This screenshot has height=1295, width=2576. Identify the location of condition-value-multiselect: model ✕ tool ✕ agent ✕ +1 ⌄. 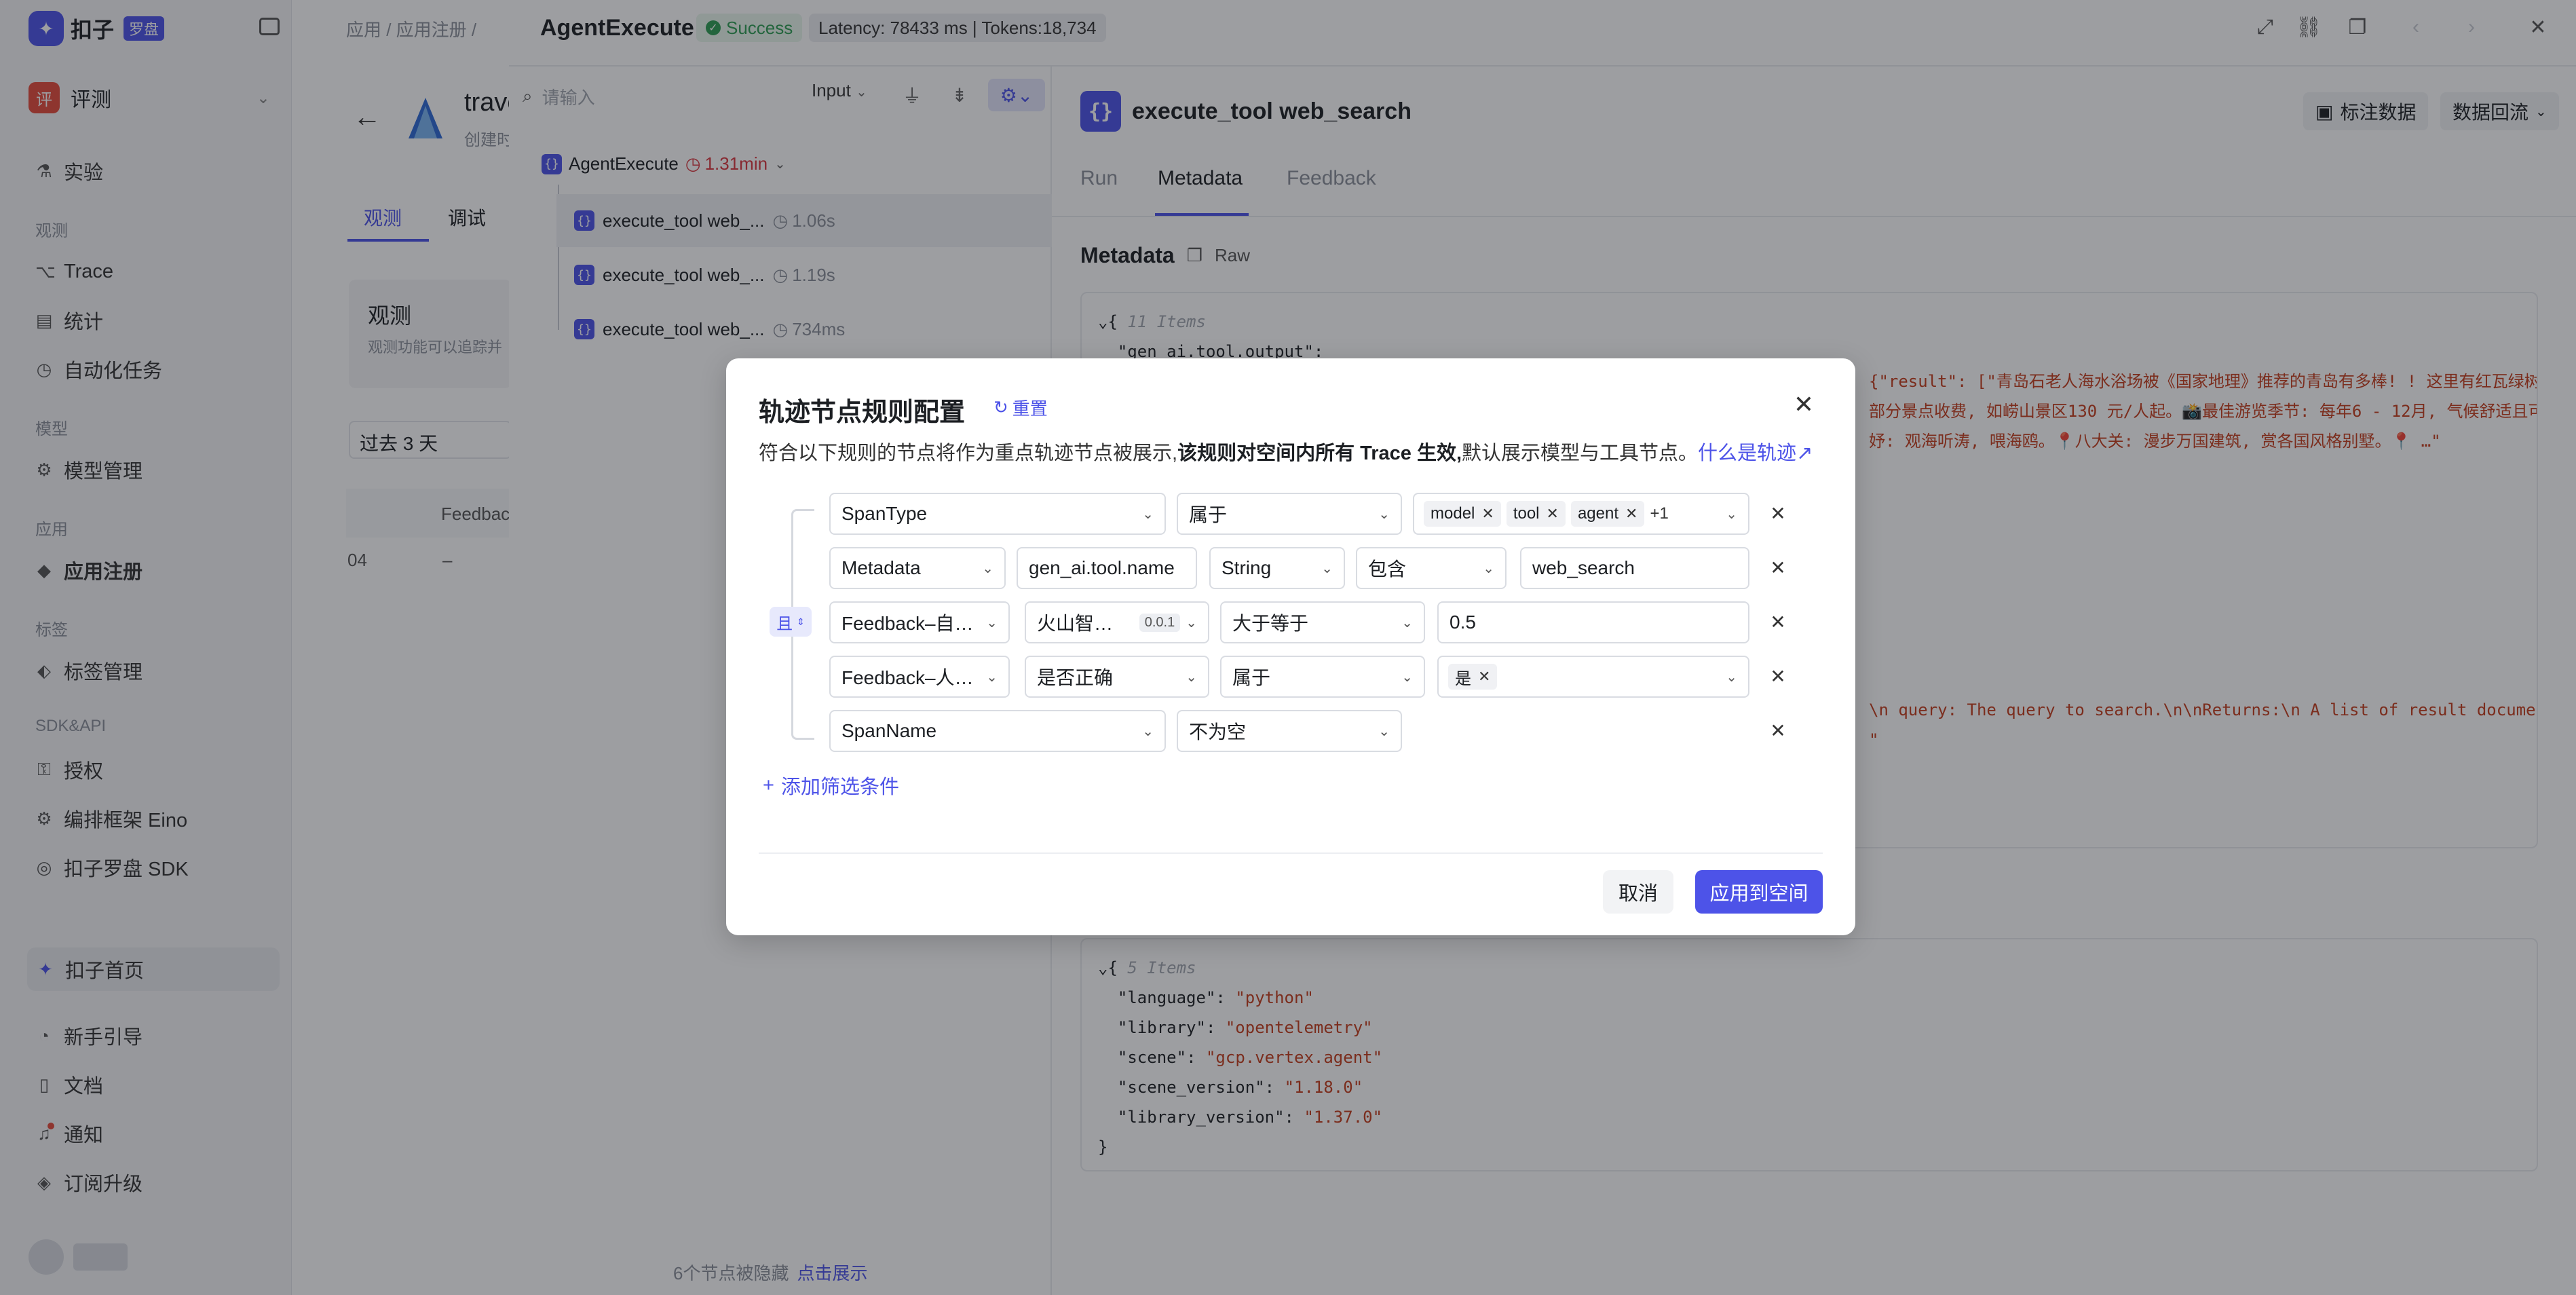
(1581, 514).